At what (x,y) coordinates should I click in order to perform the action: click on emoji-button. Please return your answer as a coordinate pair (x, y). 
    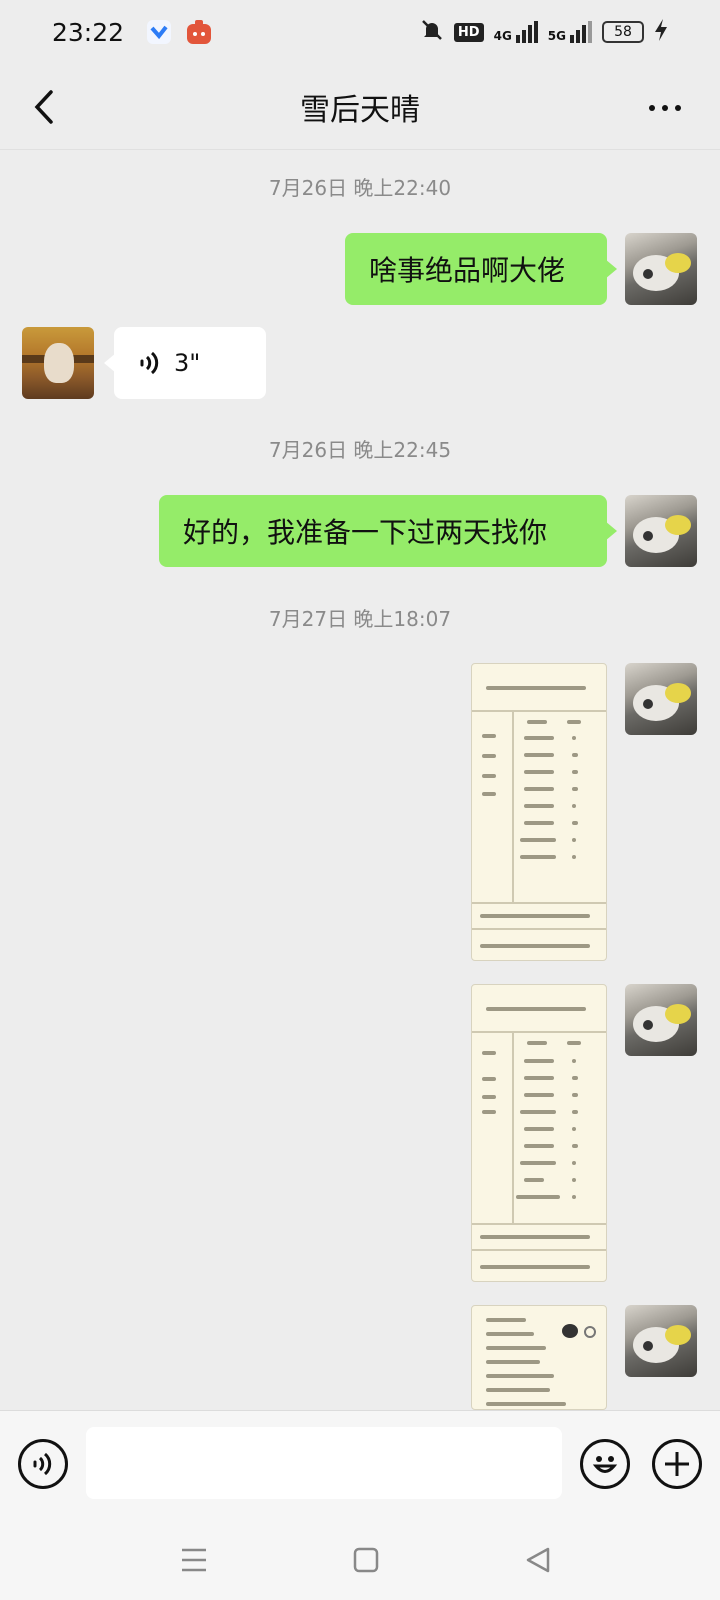
    Looking at the image, I should click on (605, 1464).